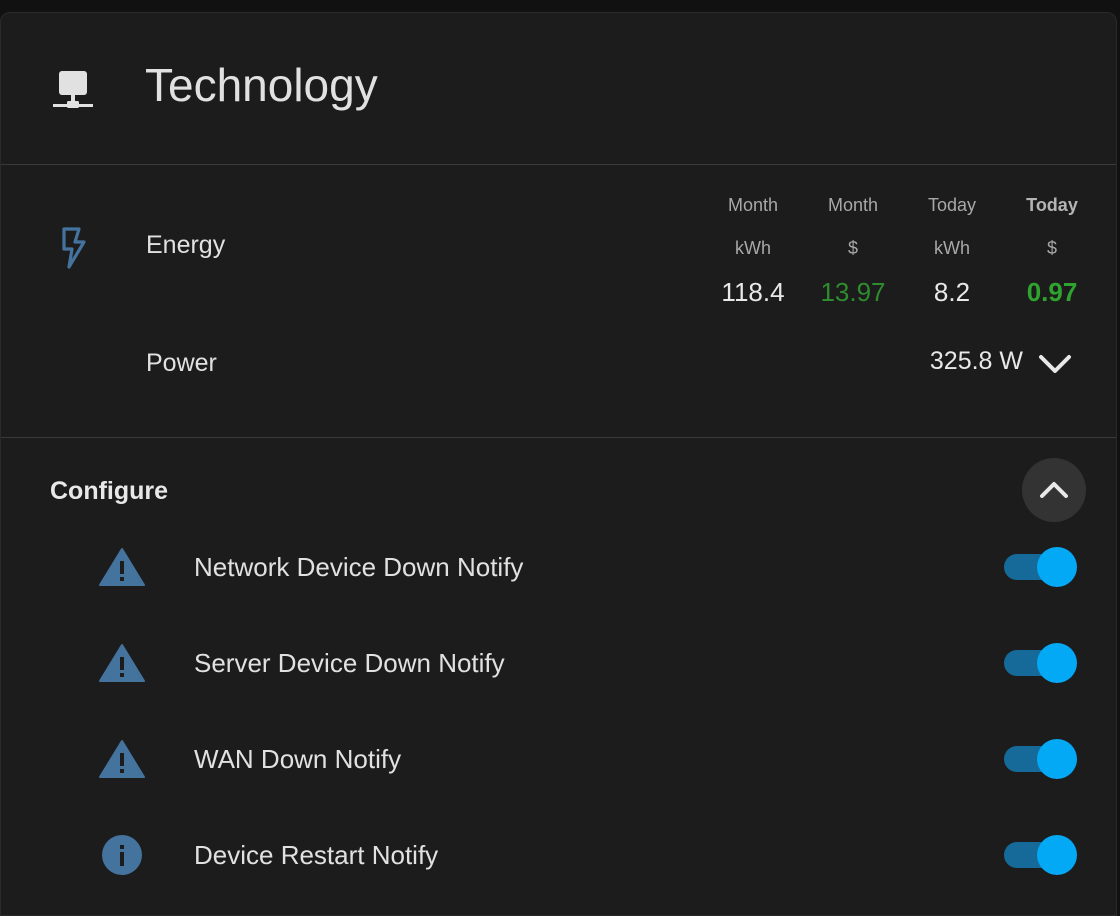 Image resolution: width=1120 pixels, height=916 pixels. Describe the element at coordinates (74, 248) in the screenshot. I see `lightning-bolt-icon` at that location.